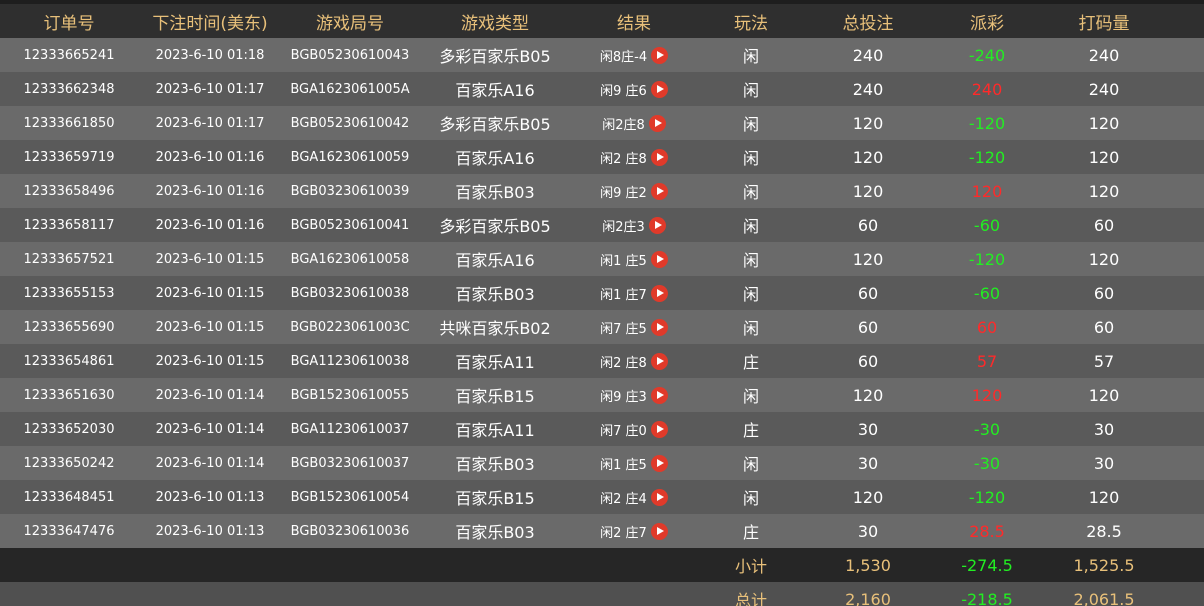  What do you see at coordinates (868, 597) in the screenshot?
I see `total-total-bet: 2,160` at bounding box center [868, 597].